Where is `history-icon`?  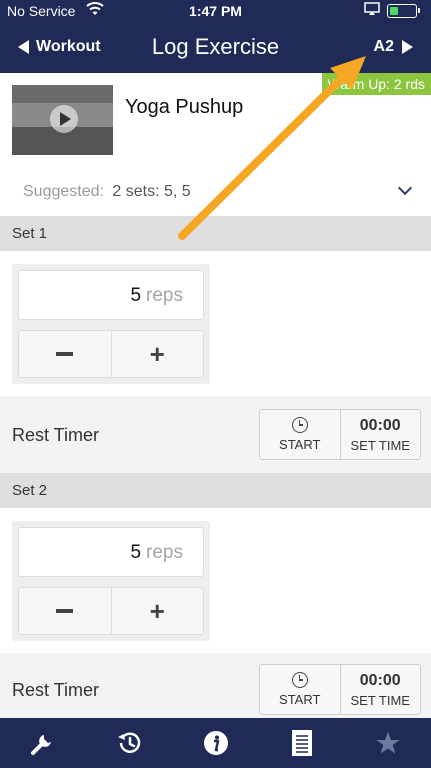 history-icon is located at coordinates (129, 743).